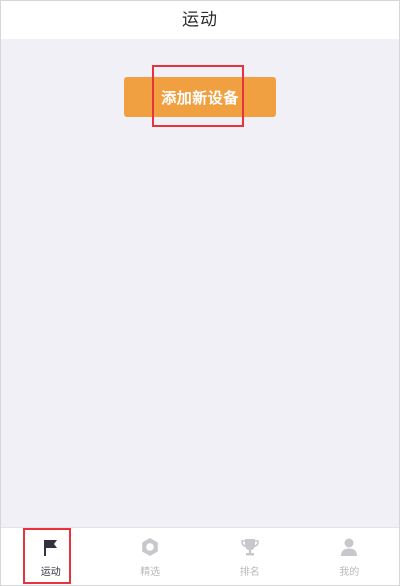 This screenshot has width=400, height=586. What do you see at coordinates (51, 547) in the screenshot?
I see `flag-icon` at bounding box center [51, 547].